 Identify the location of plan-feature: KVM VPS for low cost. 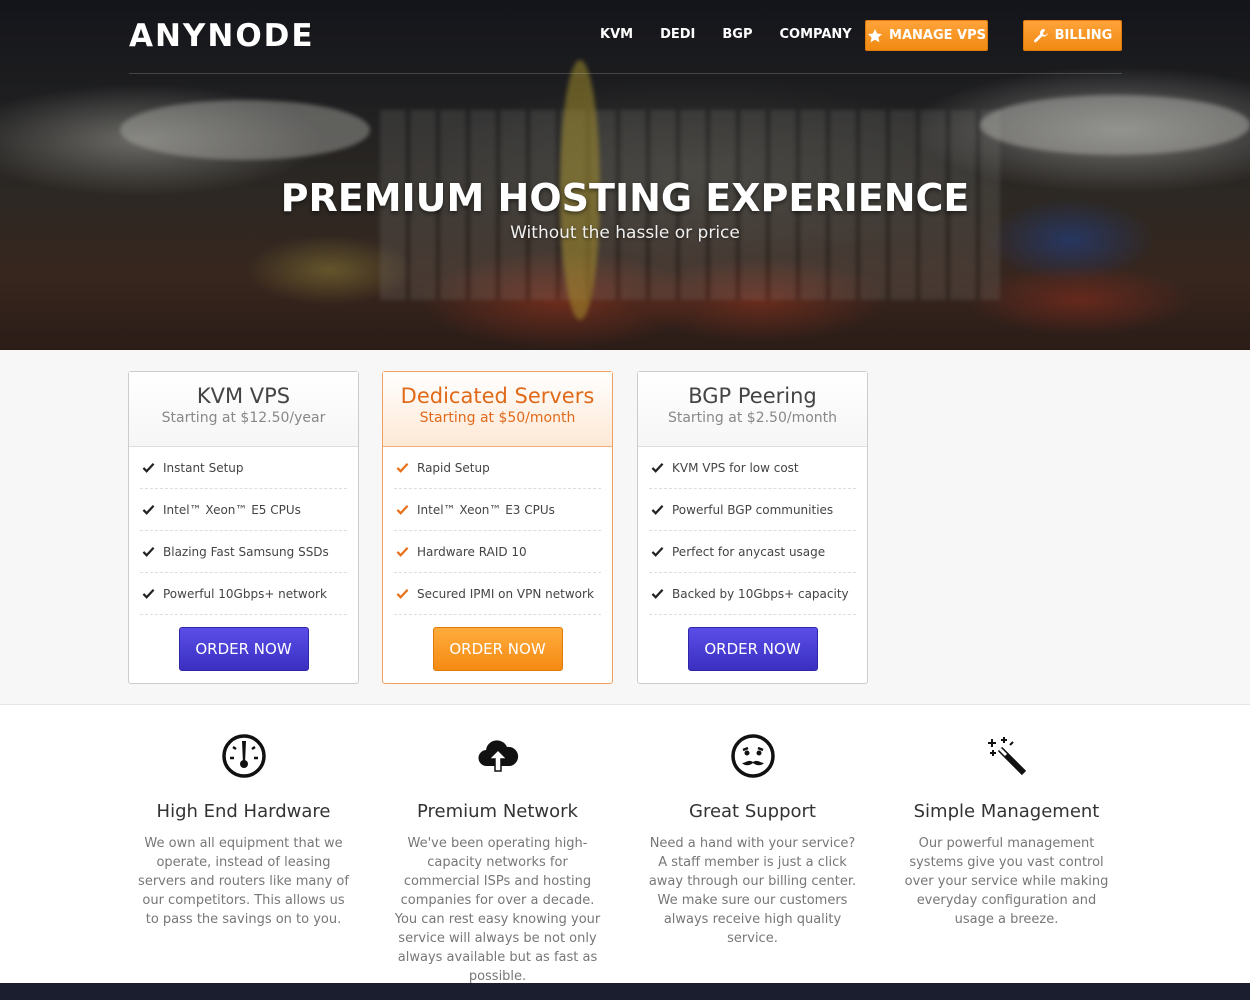
(752, 468).